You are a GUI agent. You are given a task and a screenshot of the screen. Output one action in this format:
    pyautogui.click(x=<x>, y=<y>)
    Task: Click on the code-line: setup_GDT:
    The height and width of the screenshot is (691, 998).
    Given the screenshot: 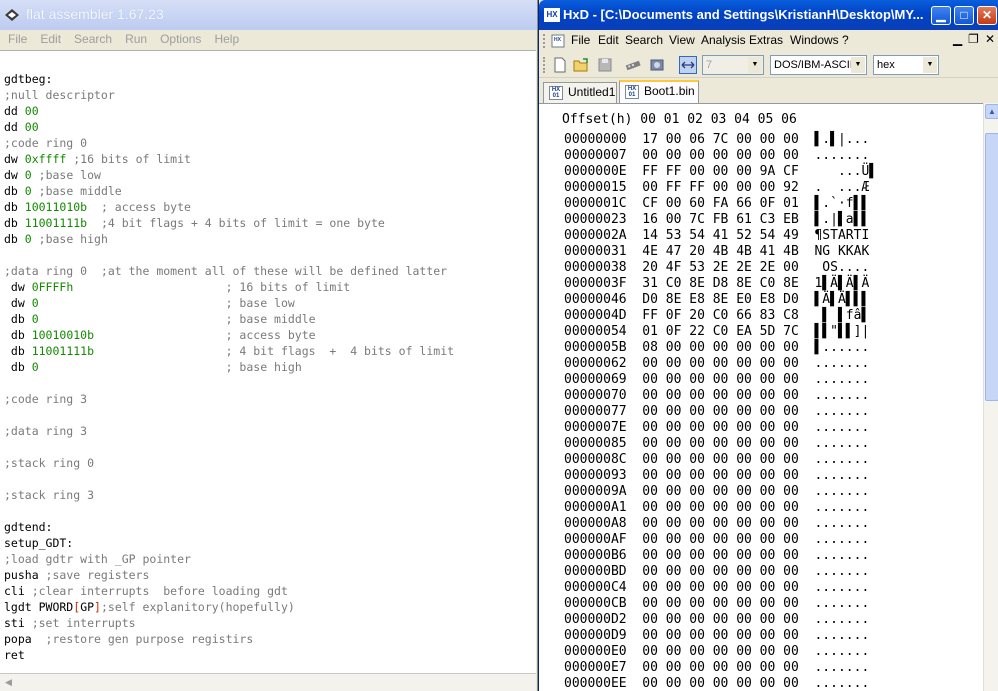 What is the action you would take?
    pyautogui.click(x=229, y=543)
    